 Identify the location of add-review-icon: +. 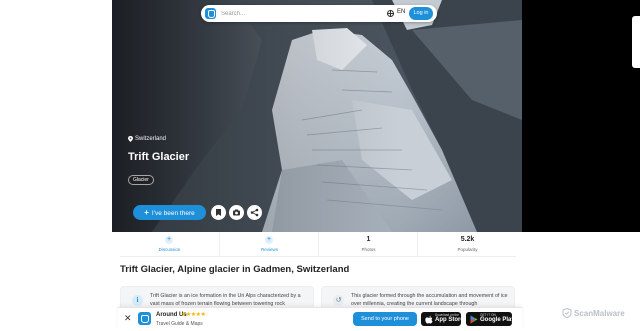
(269, 240).